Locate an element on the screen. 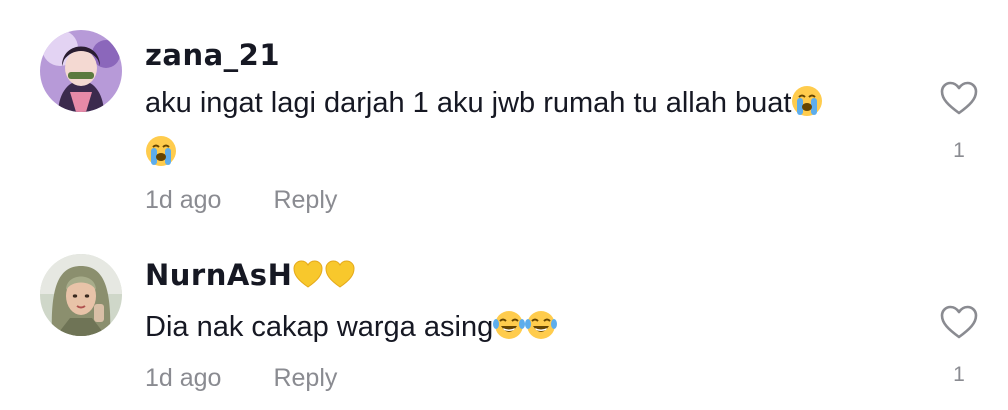  comment-text: Dia nak cakap warga asing is located at coordinates (515, 327).